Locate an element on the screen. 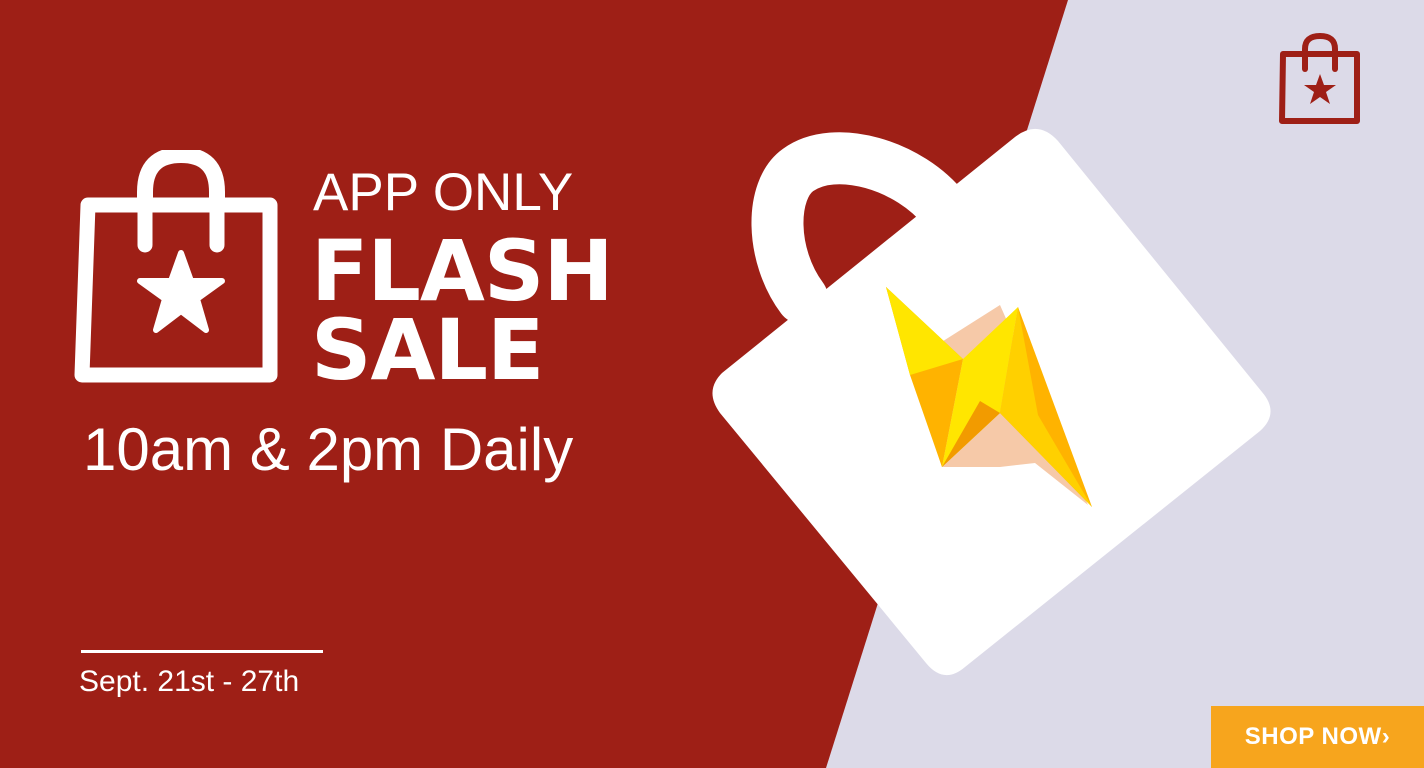  sale-schedule: 10am & 2pm Daily is located at coordinates (328, 449).